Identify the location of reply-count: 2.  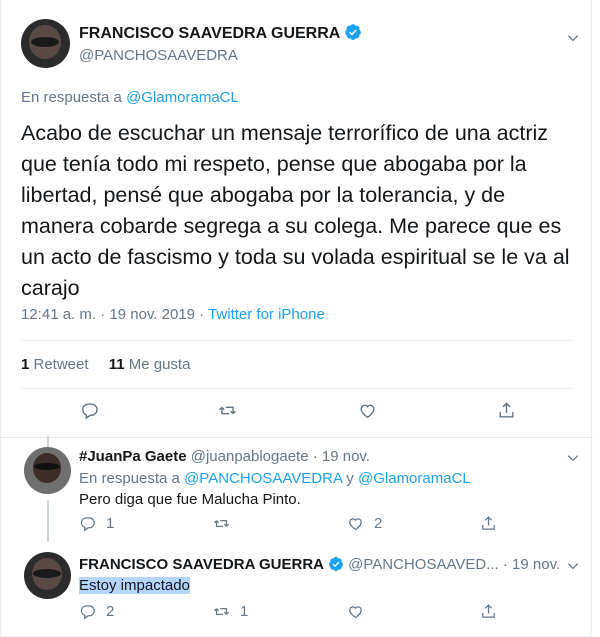
(110, 611).